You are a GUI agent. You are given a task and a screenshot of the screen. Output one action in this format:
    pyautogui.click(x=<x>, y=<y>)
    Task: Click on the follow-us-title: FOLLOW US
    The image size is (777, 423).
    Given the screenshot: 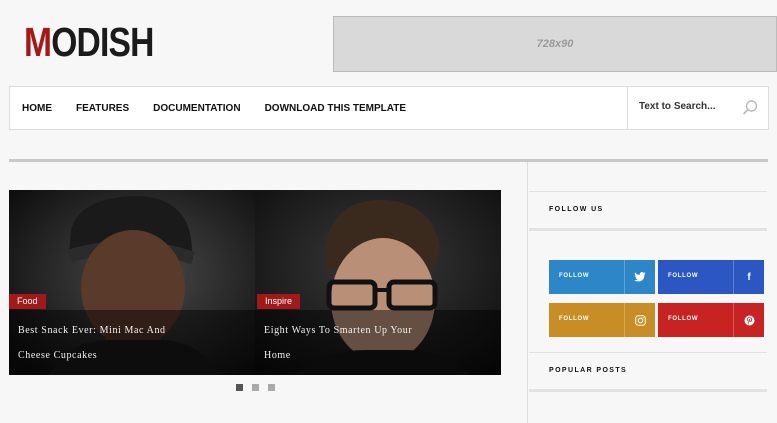 What is the action you would take?
    pyautogui.click(x=576, y=209)
    